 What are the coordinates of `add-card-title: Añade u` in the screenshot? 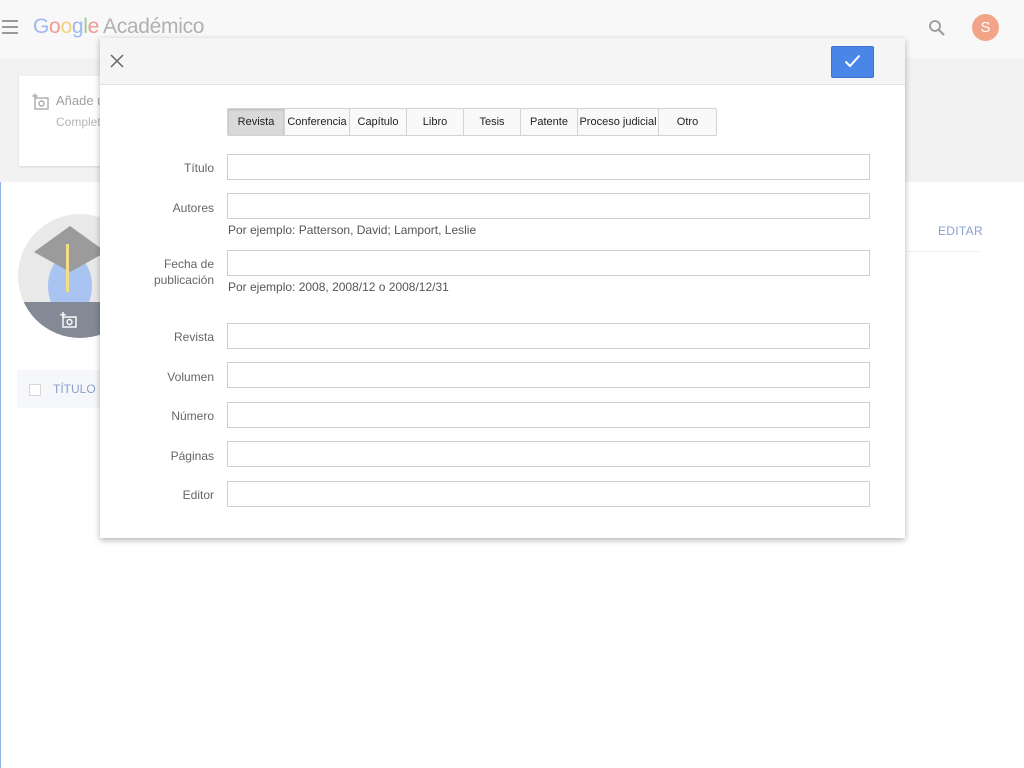 It's located at (80, 100).